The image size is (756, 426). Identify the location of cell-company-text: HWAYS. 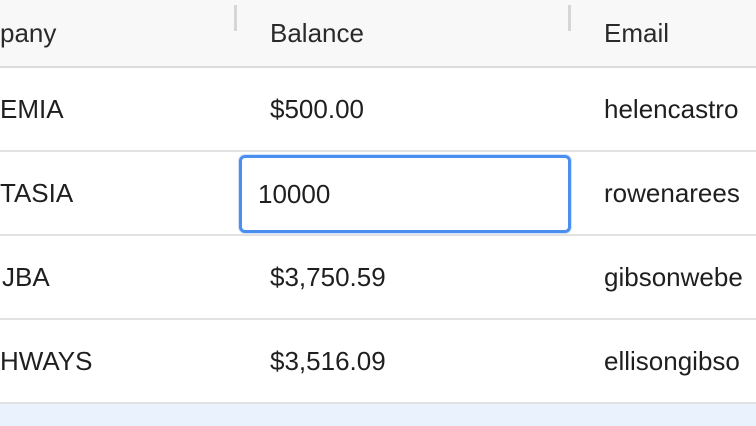
(46, 360).